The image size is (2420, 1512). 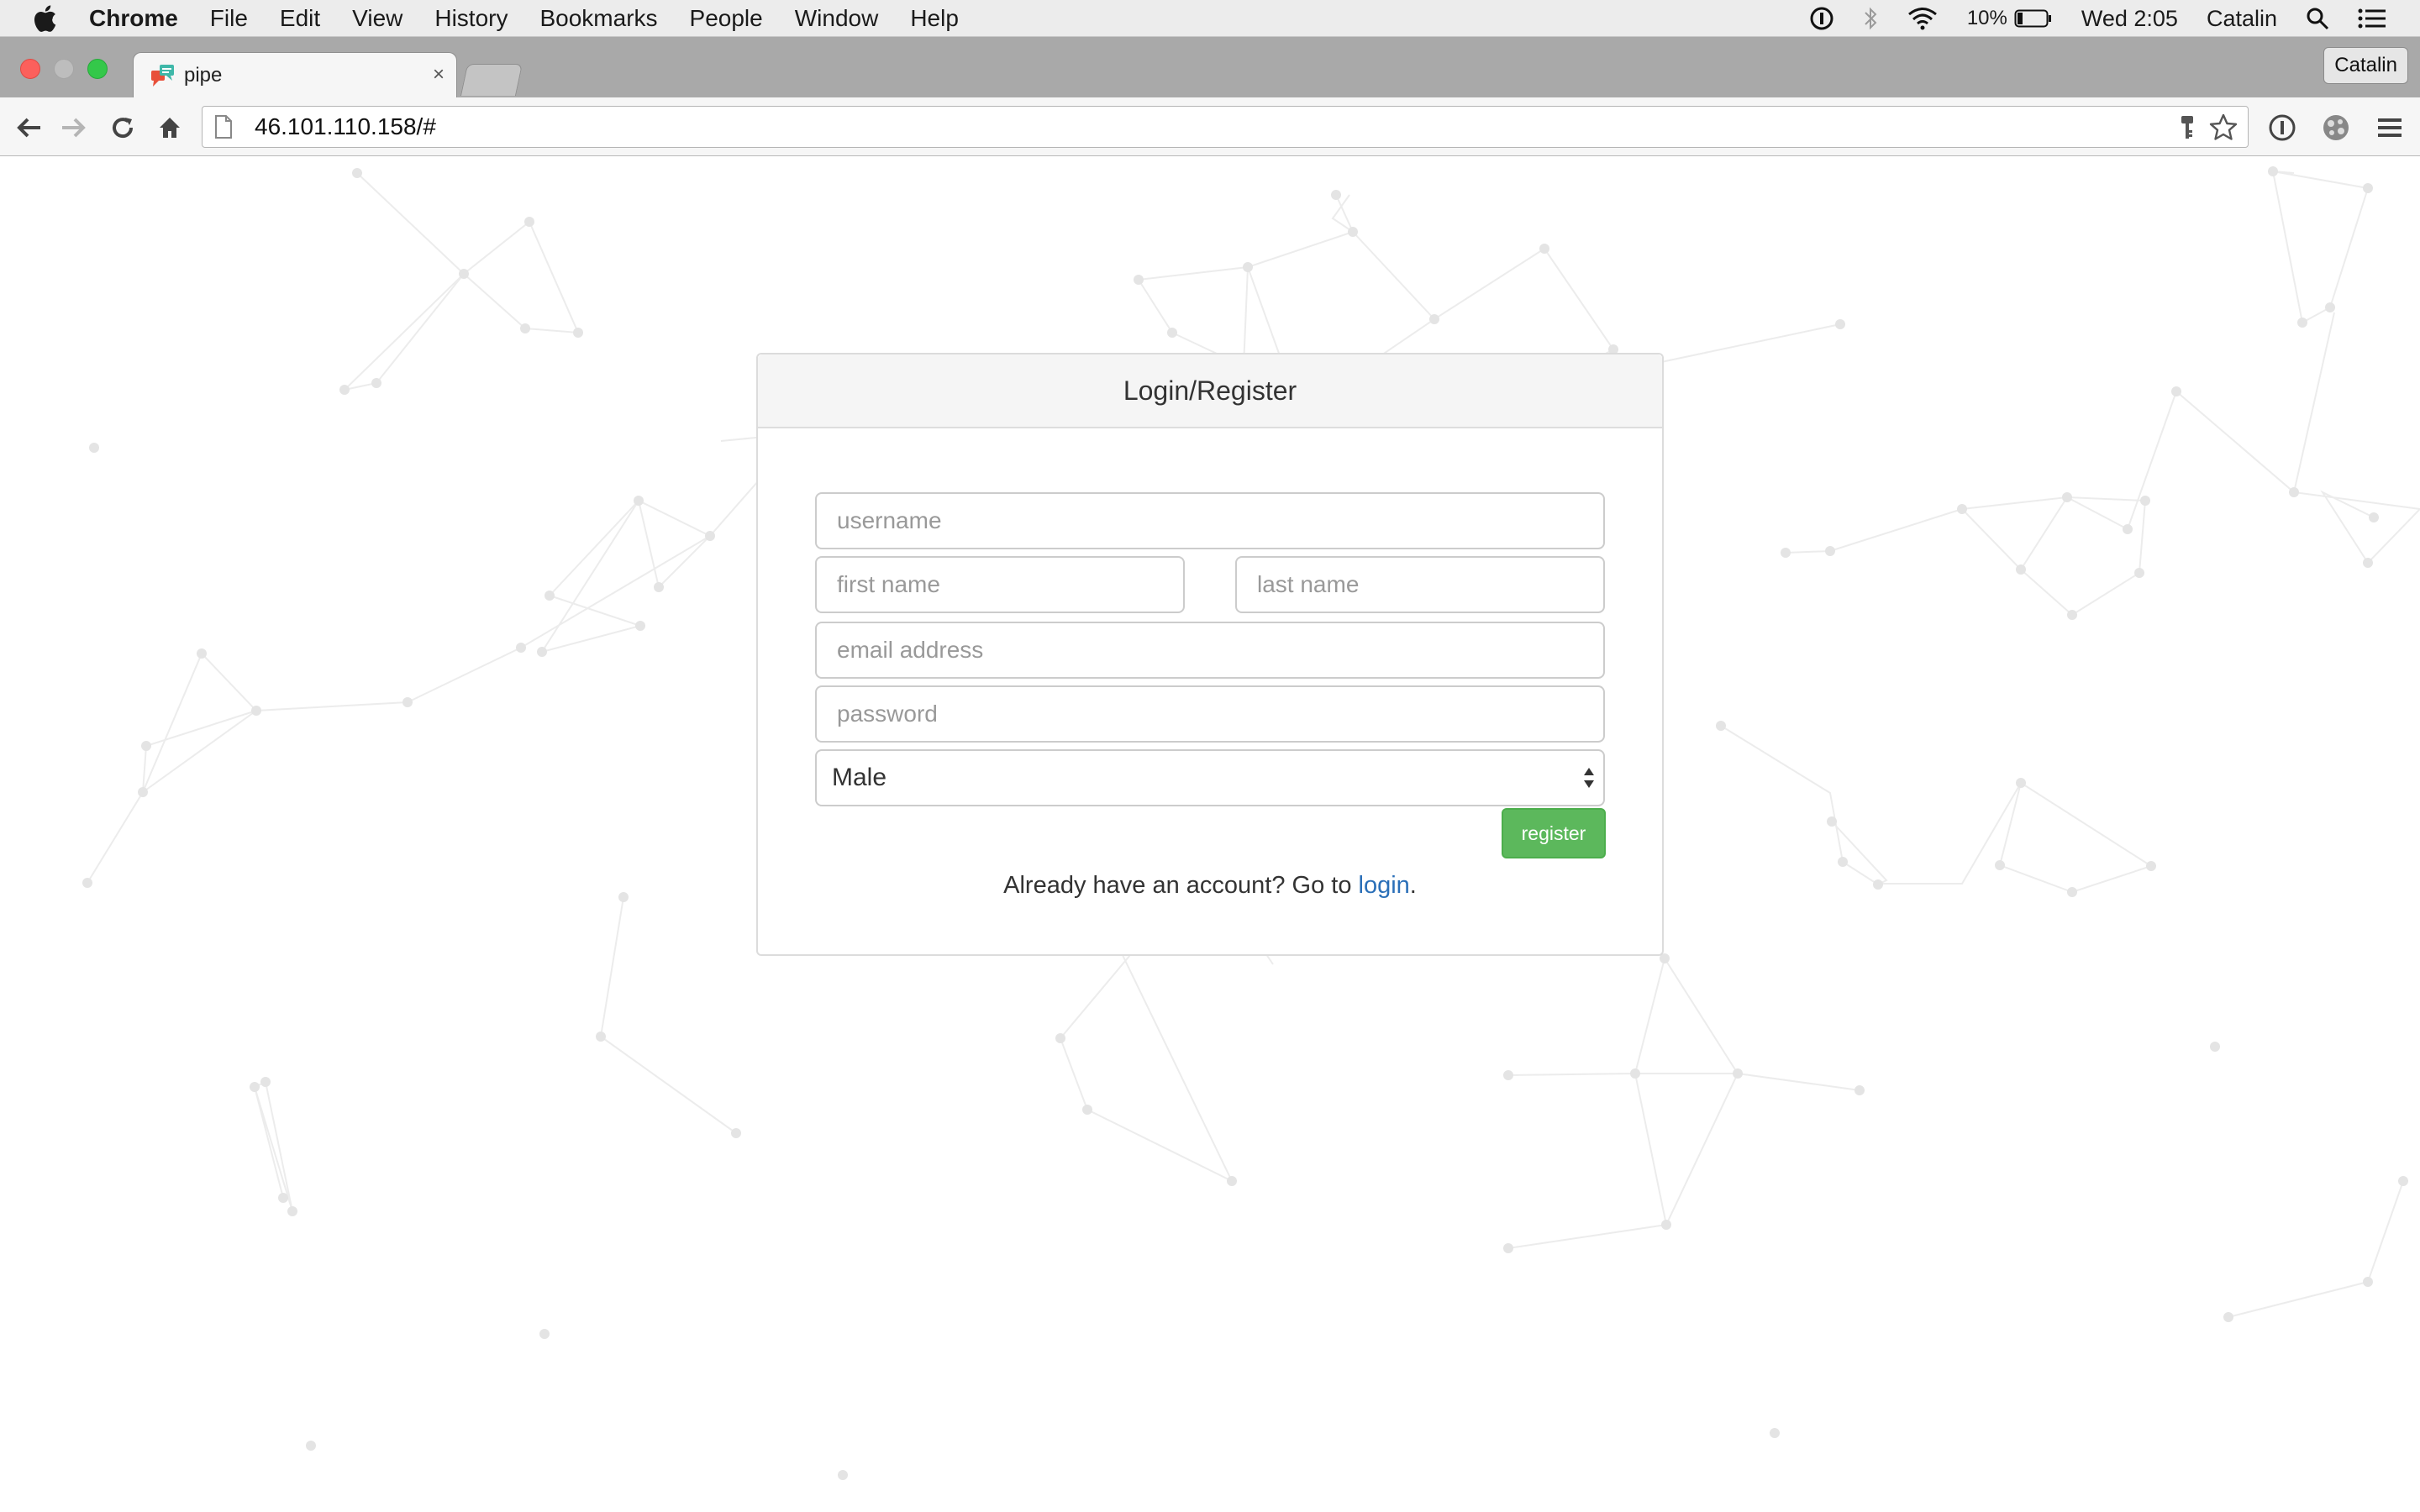 What do you see at coordinates (1821, 18) in the screenshot?
I see `password-manager-status-icon` at bounding box center [1821, 18].